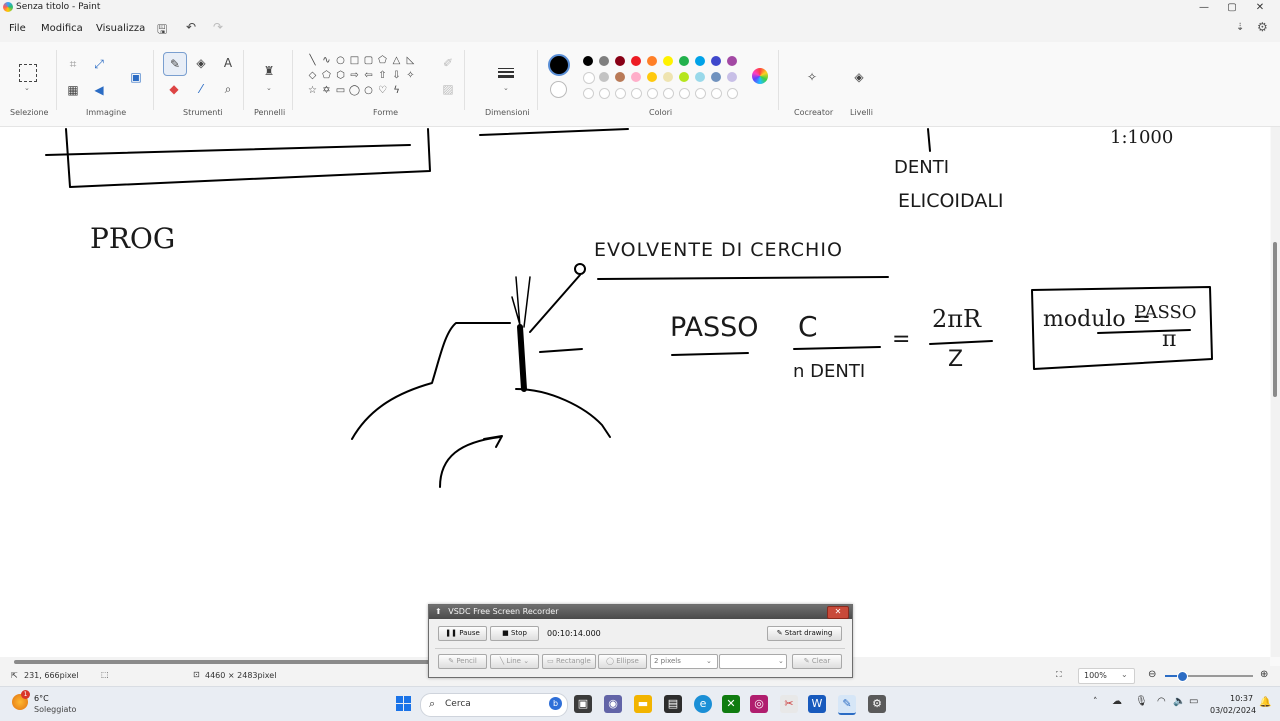  Describe the element at coordinates (120, 28) in the screenshot. I see `menu-visualizza: Visualizza` at that location.